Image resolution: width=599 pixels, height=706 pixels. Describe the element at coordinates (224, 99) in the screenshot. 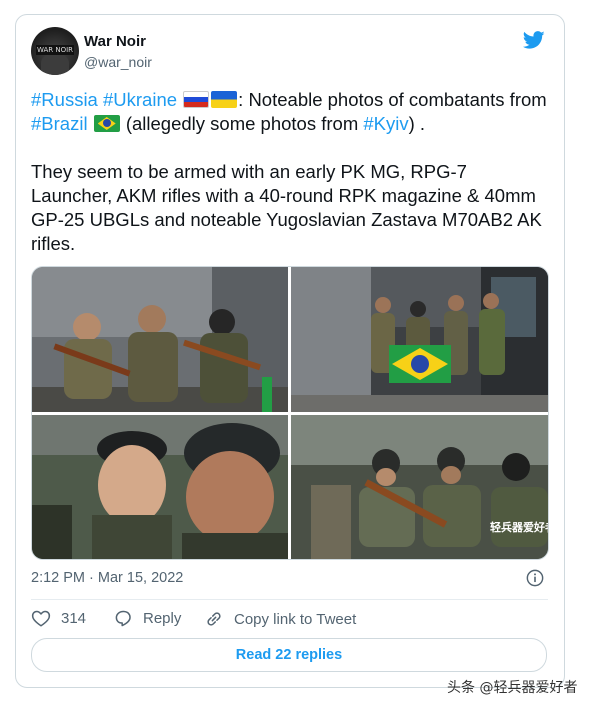

I see `ukraine-flag-icon` at that location.